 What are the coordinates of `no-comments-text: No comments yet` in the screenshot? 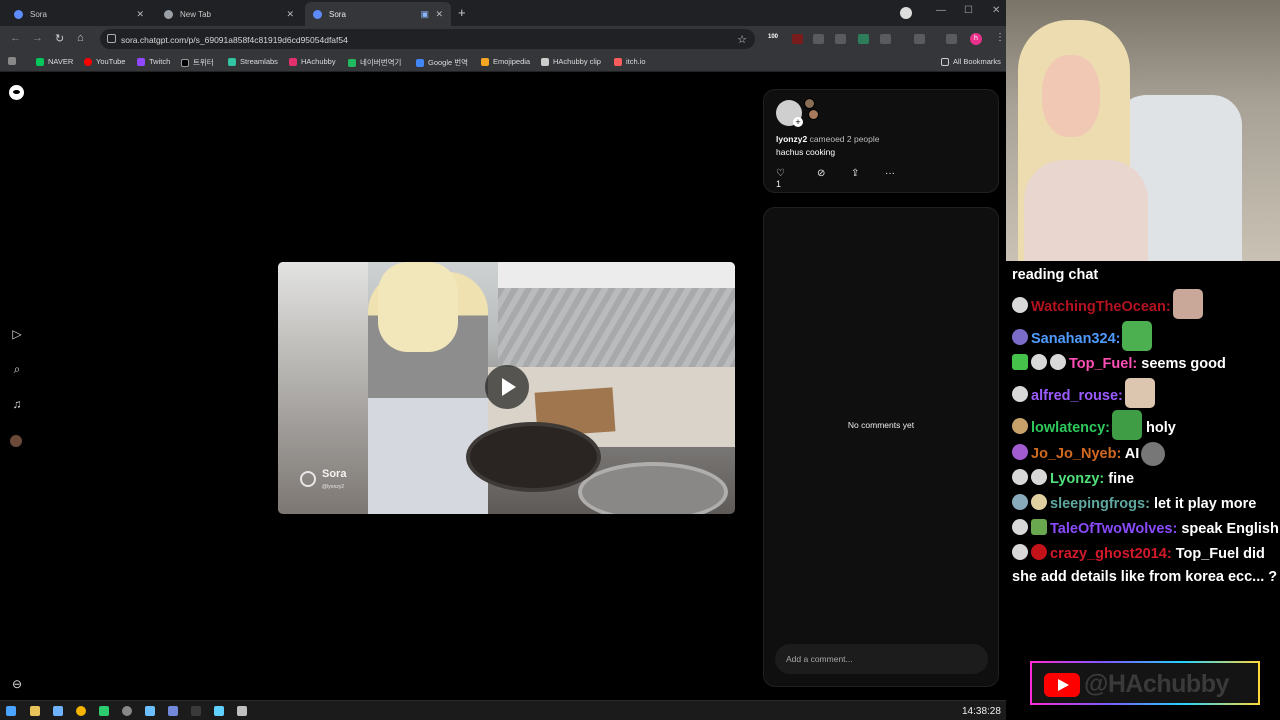 It's located at (881, 425).